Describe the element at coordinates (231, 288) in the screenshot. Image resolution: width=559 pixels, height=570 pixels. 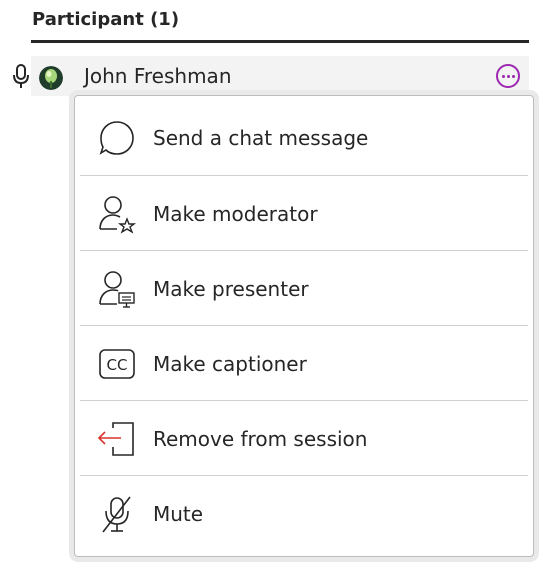
I see `menu-item-label: Make presenter` at that location.